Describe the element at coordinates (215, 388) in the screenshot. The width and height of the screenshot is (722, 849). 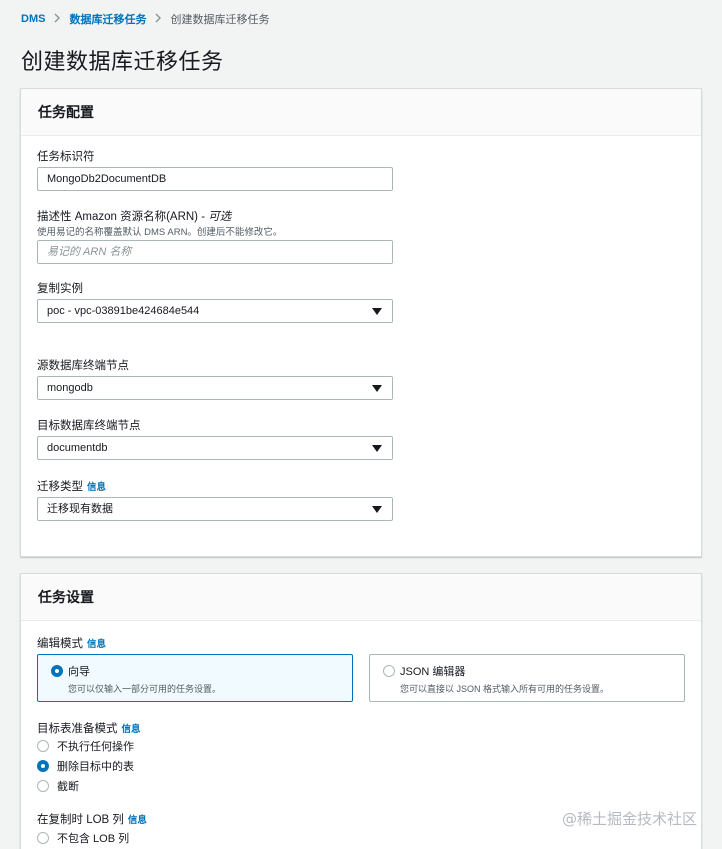
I see `source-endpoint-select: mongodb` at that location.